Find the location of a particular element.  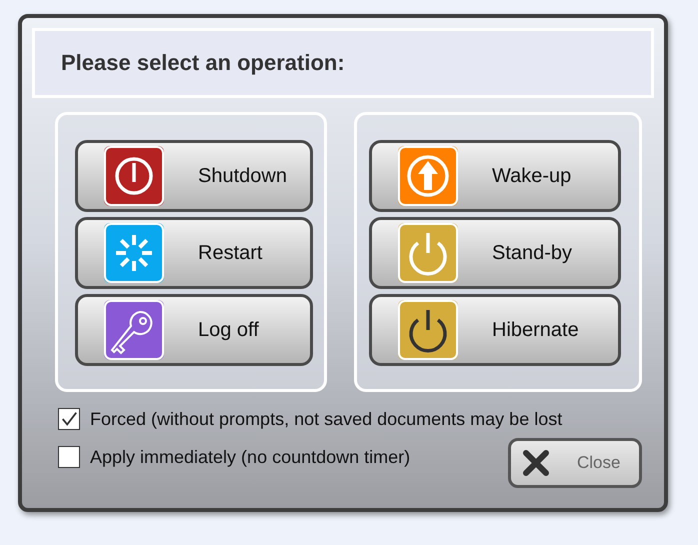

operation-button: Hibernate is located at coordinates (495, 330).